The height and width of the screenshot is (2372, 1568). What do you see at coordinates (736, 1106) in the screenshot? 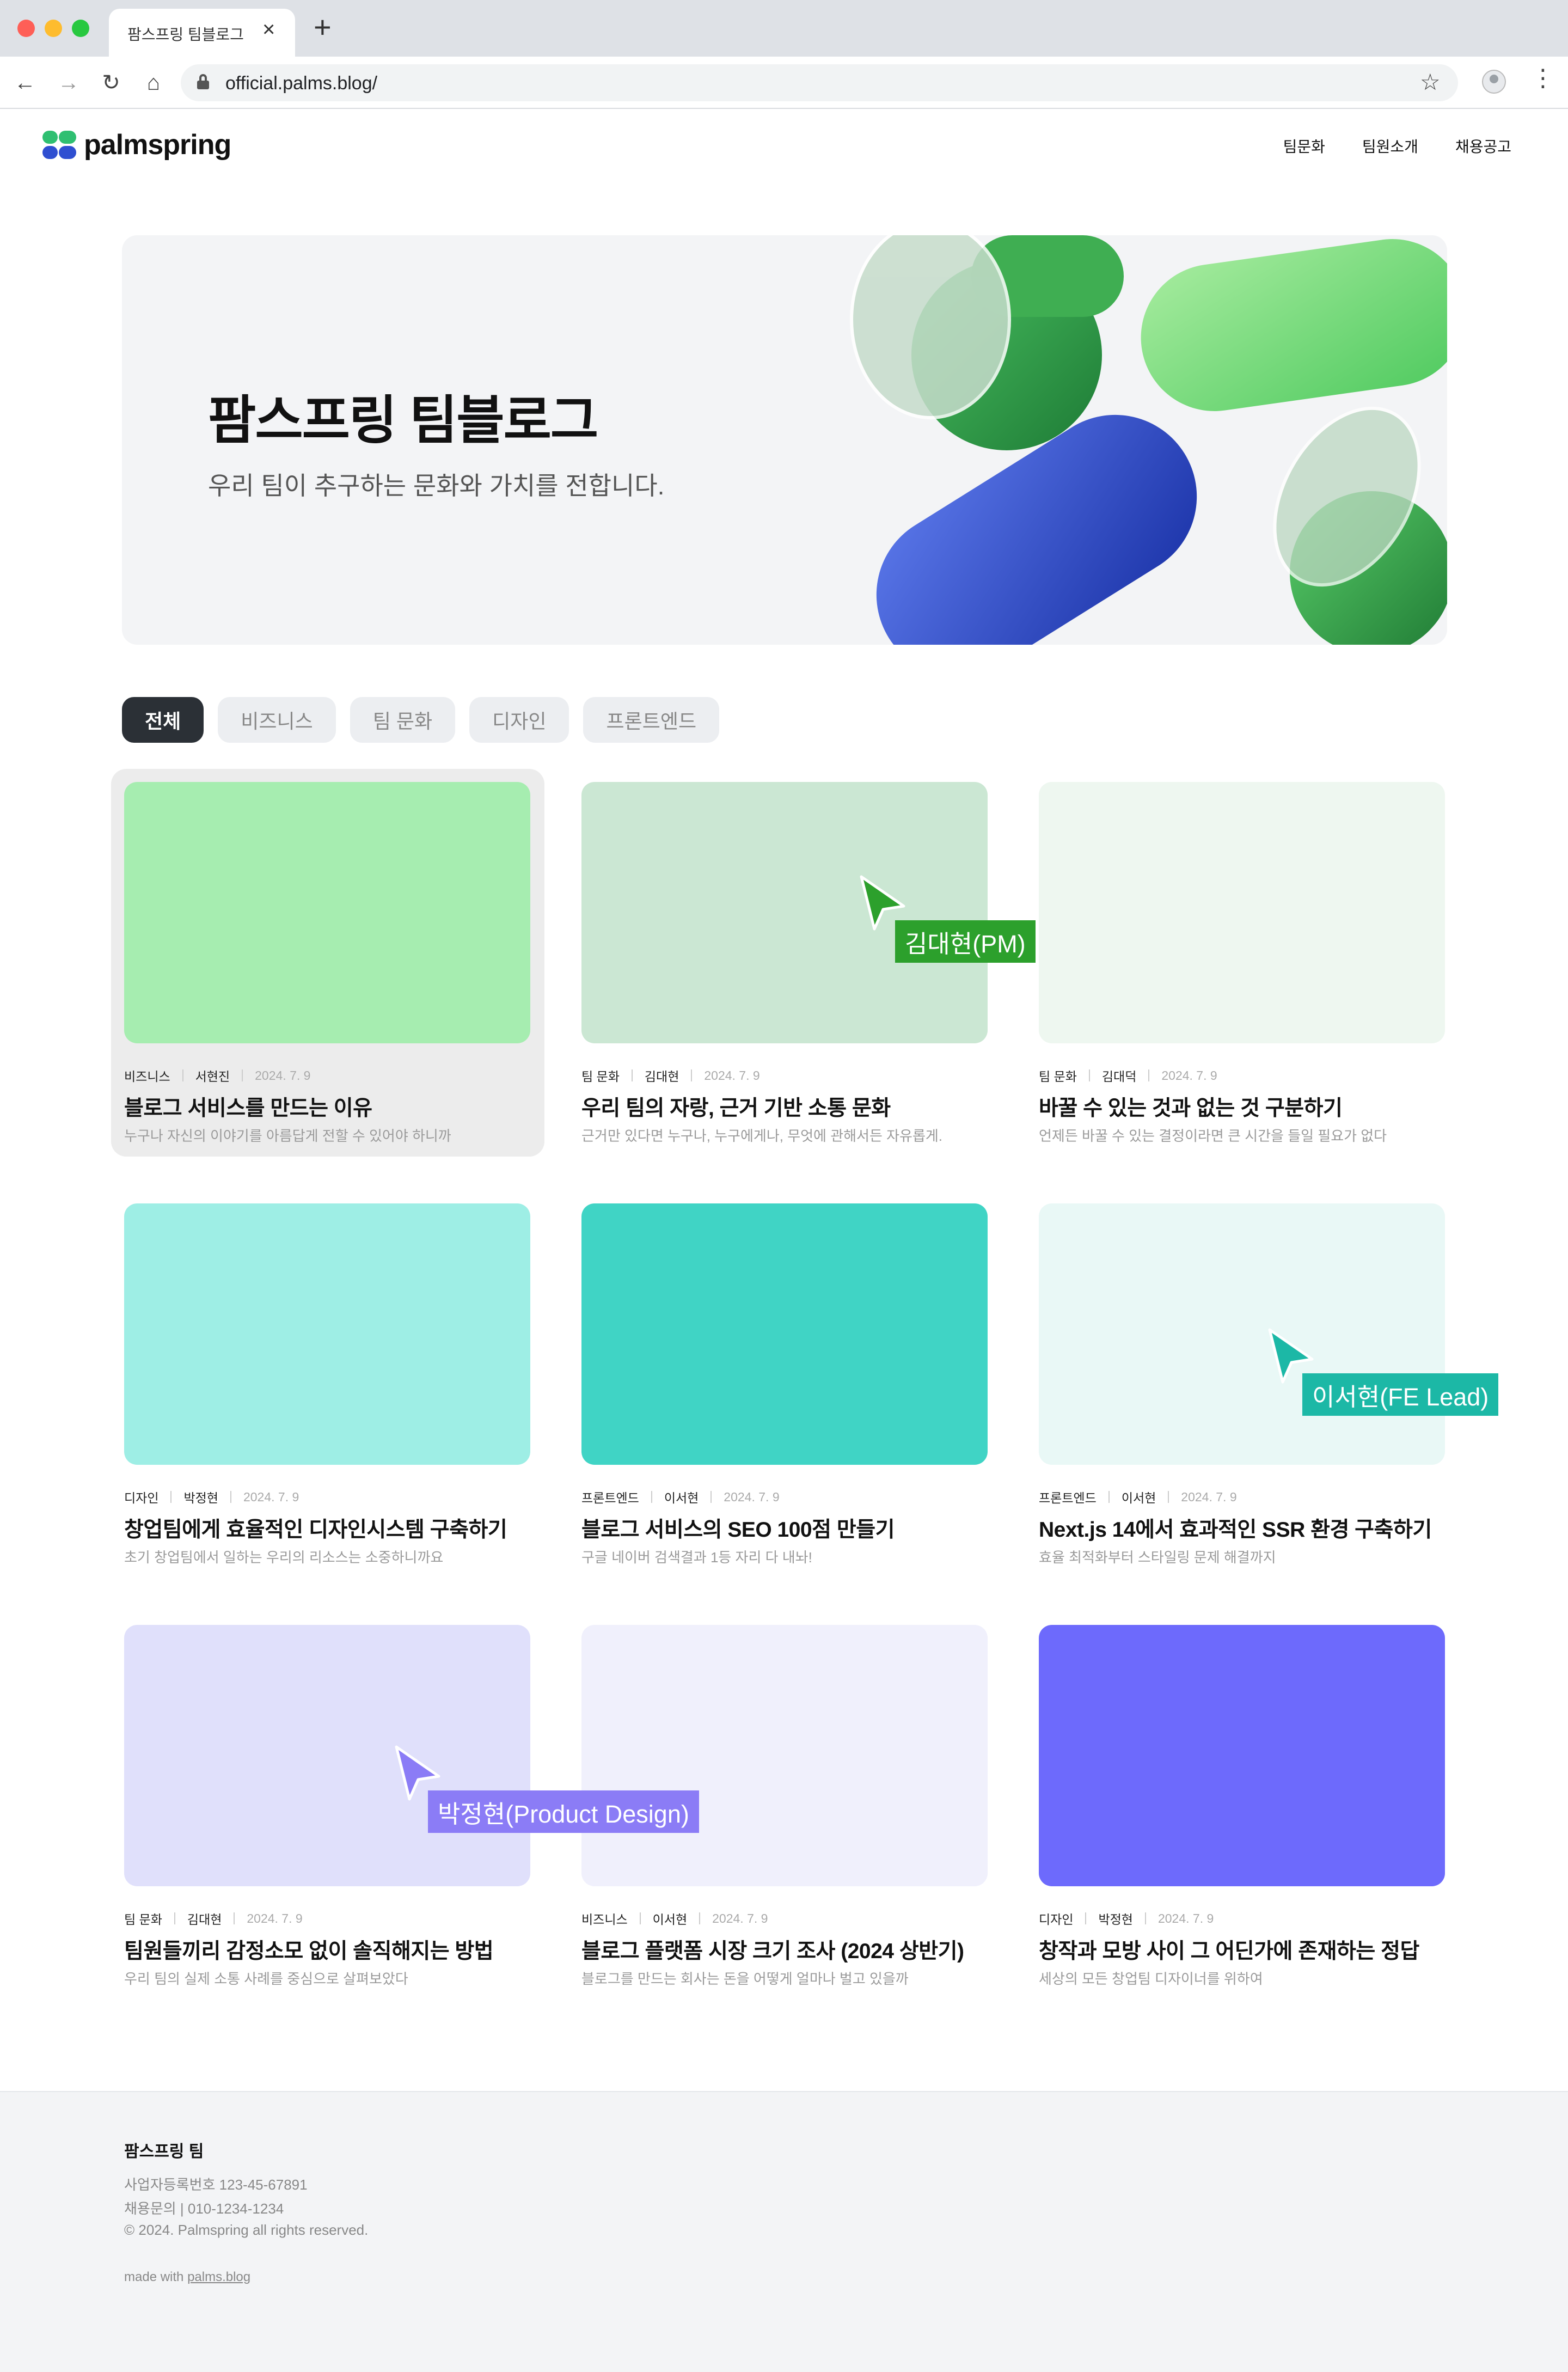
I see `post-title: 우리 팀의 자랑, 근거 기반 소통 문화` at bounding box center [736, 1106].